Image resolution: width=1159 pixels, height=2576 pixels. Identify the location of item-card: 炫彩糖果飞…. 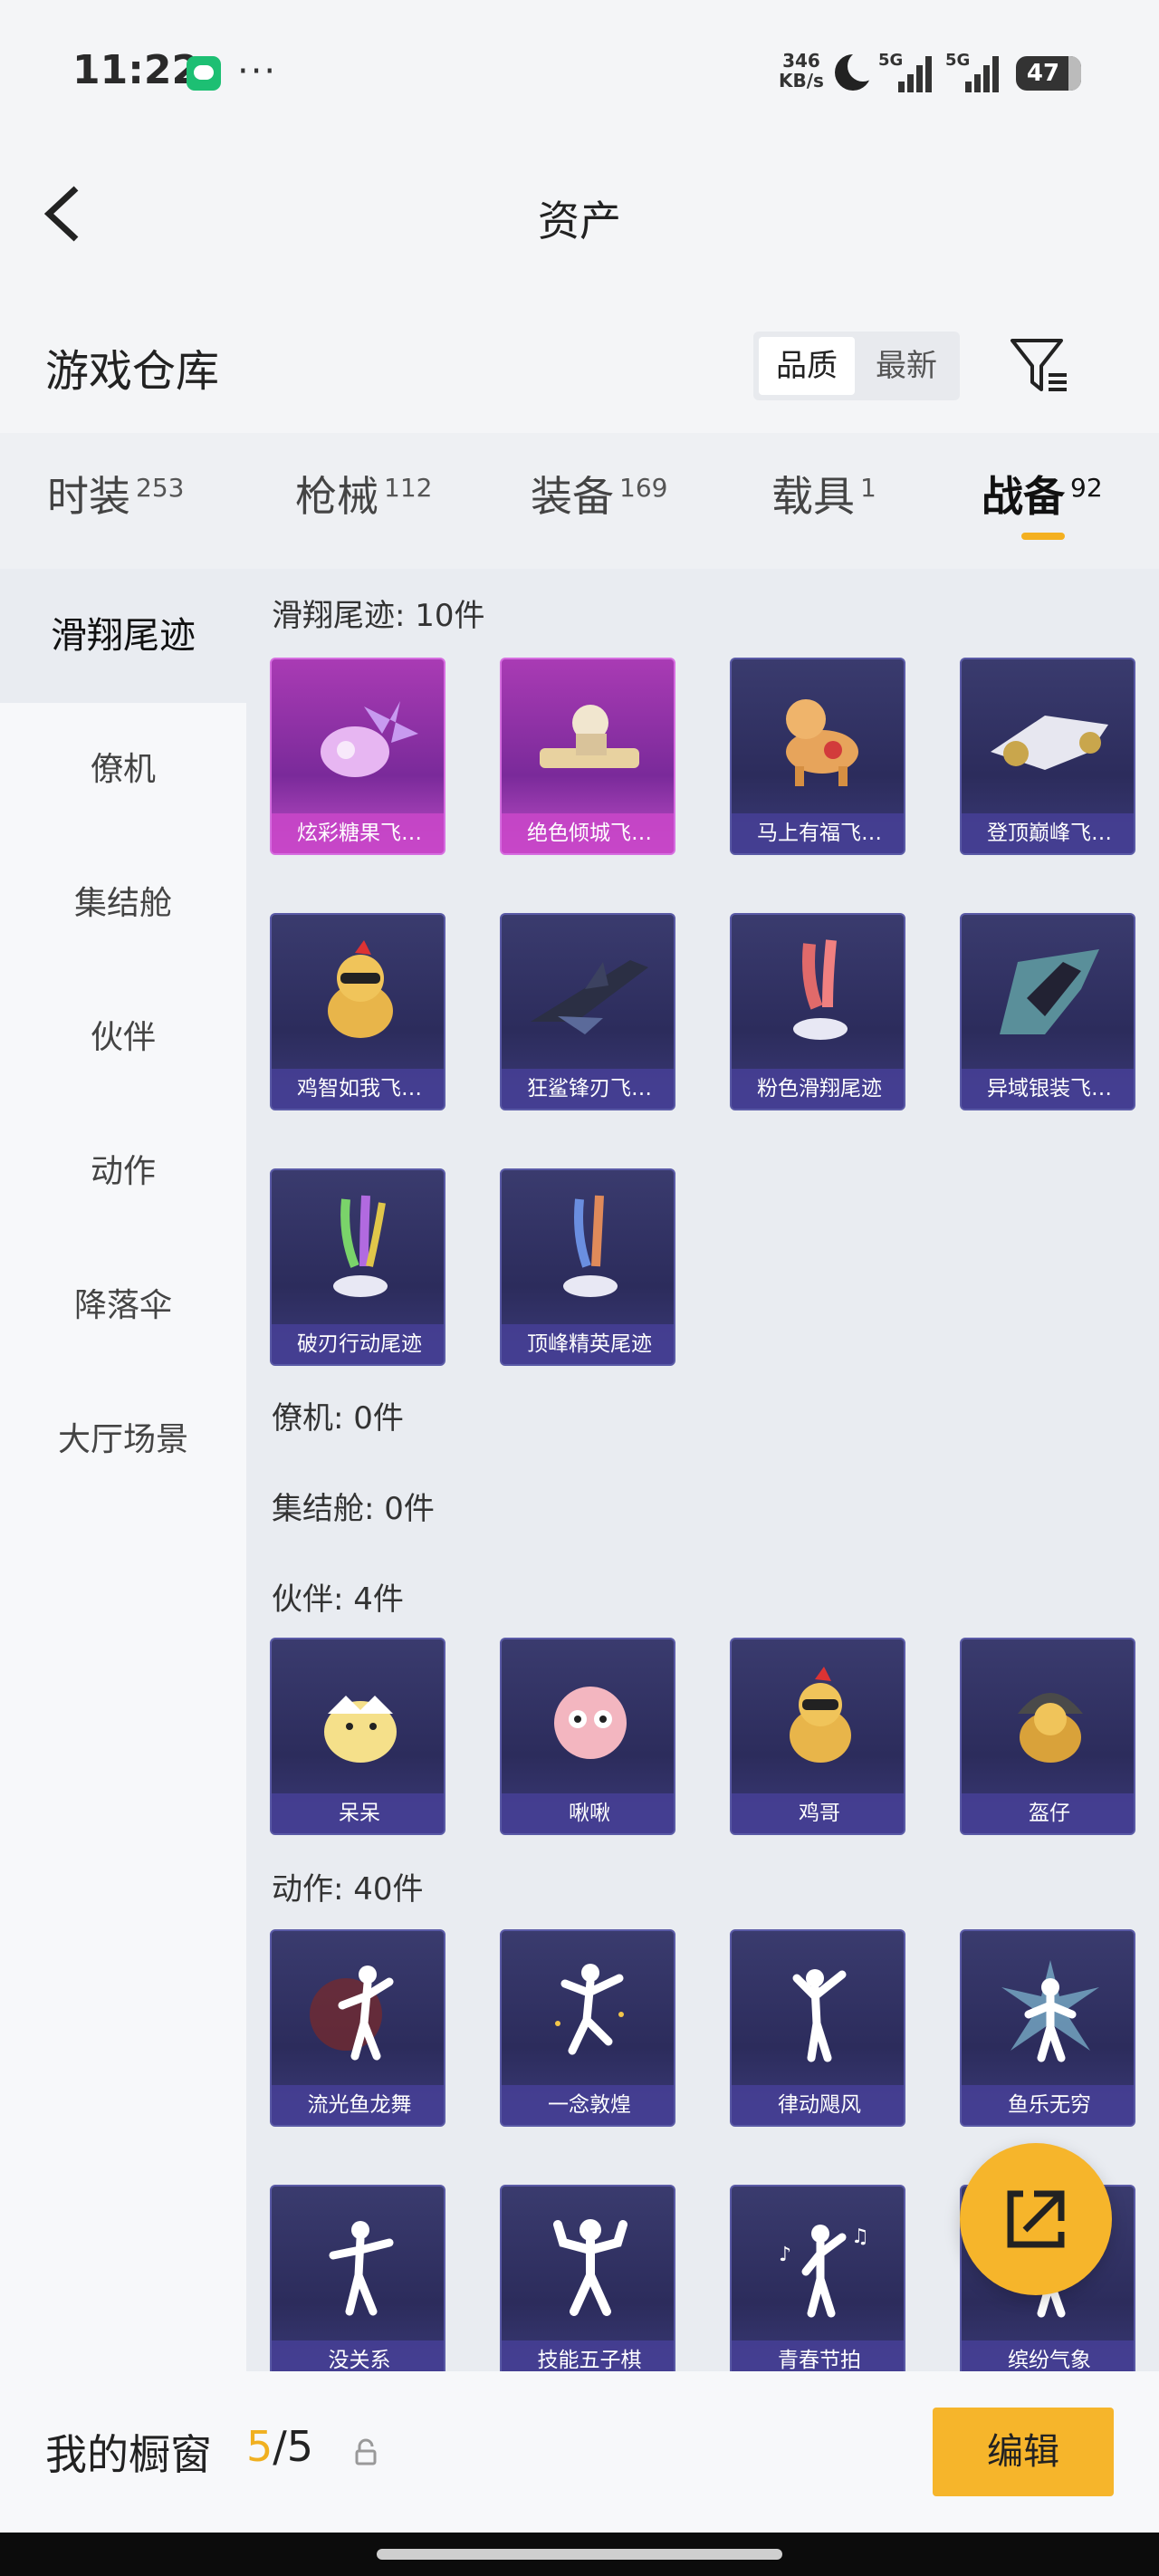
(358, 756).